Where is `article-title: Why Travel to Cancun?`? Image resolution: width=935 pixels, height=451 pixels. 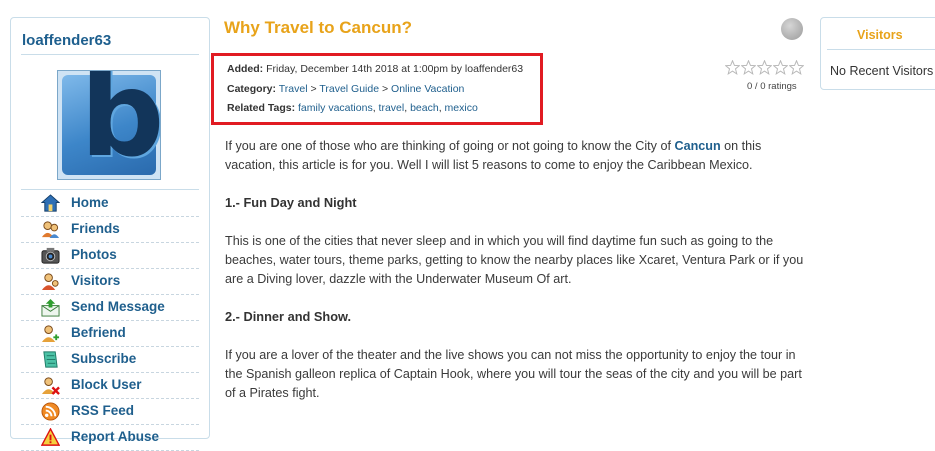
article-title: Why Travel to Cancun? is located at coordinates (318, 28).